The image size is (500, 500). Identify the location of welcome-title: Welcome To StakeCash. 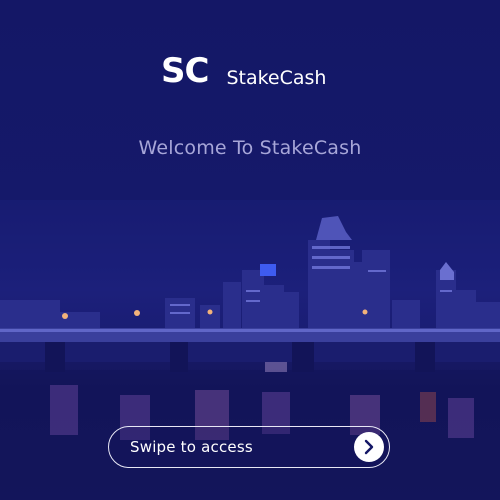
(250, 148).